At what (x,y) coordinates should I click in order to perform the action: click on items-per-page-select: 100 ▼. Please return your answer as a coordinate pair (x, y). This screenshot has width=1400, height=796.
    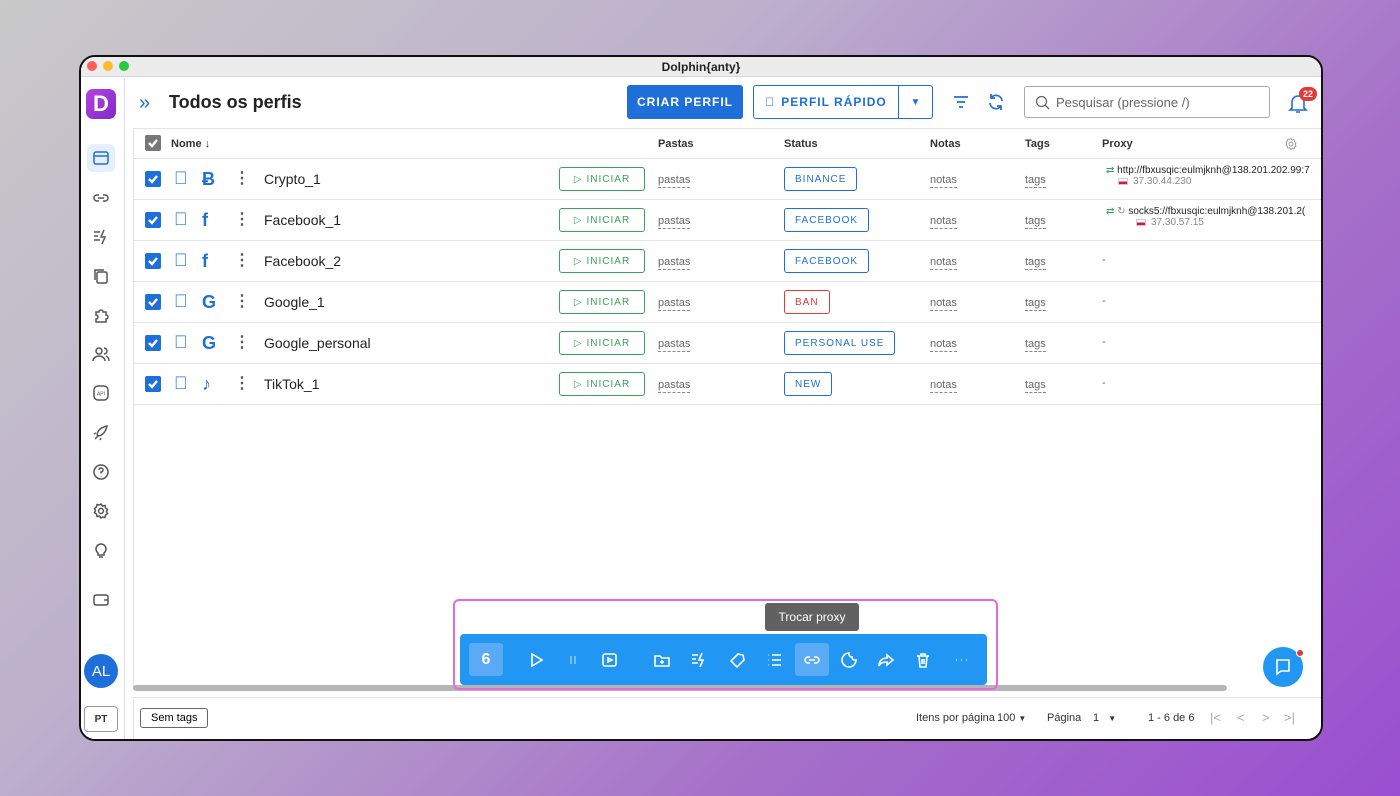
    Looking at the image, I should click on (1011, 718).